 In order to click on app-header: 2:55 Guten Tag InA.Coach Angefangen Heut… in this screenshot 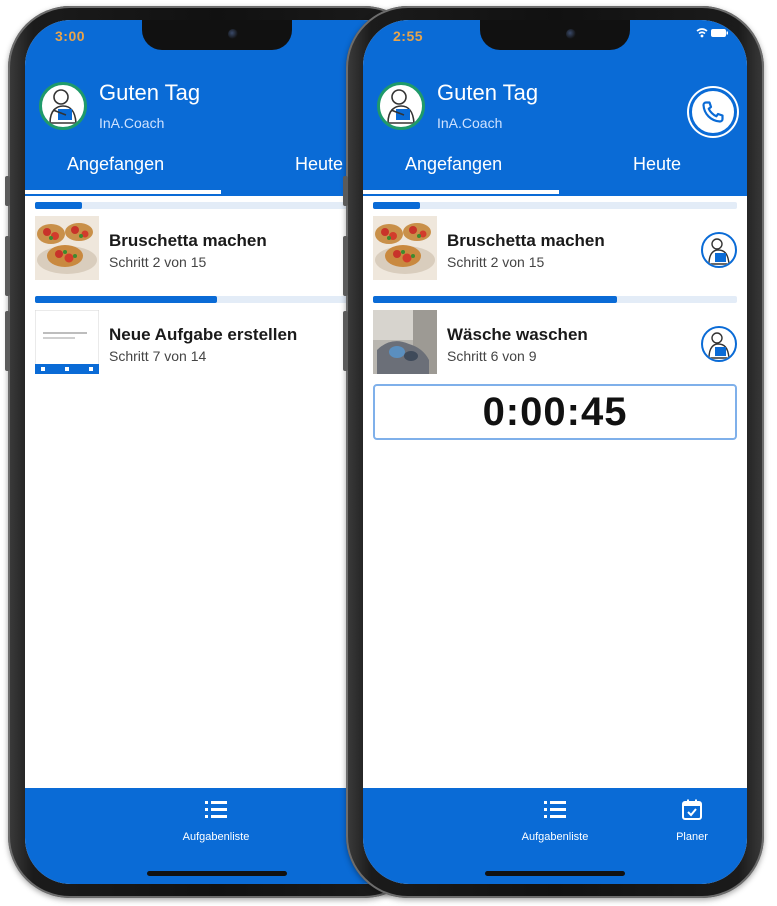, I will do `click(555, 108)`.